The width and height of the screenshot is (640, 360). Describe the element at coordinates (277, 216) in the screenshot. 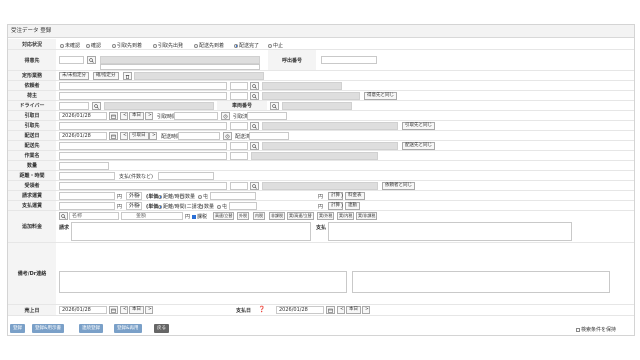

I see `extra-fee-type-button: 非課税` at that location.